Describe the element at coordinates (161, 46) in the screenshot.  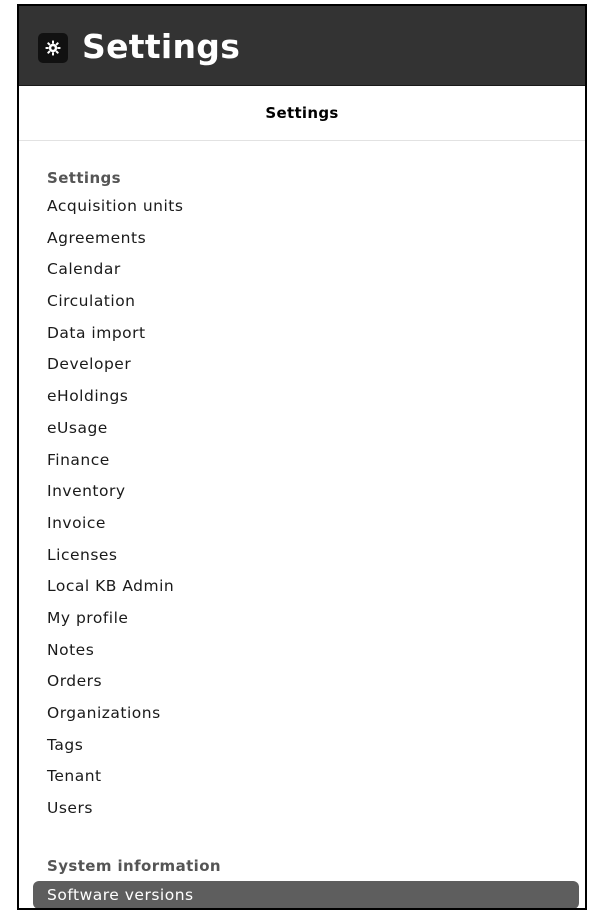
I see `app-title: Settings` at that location.